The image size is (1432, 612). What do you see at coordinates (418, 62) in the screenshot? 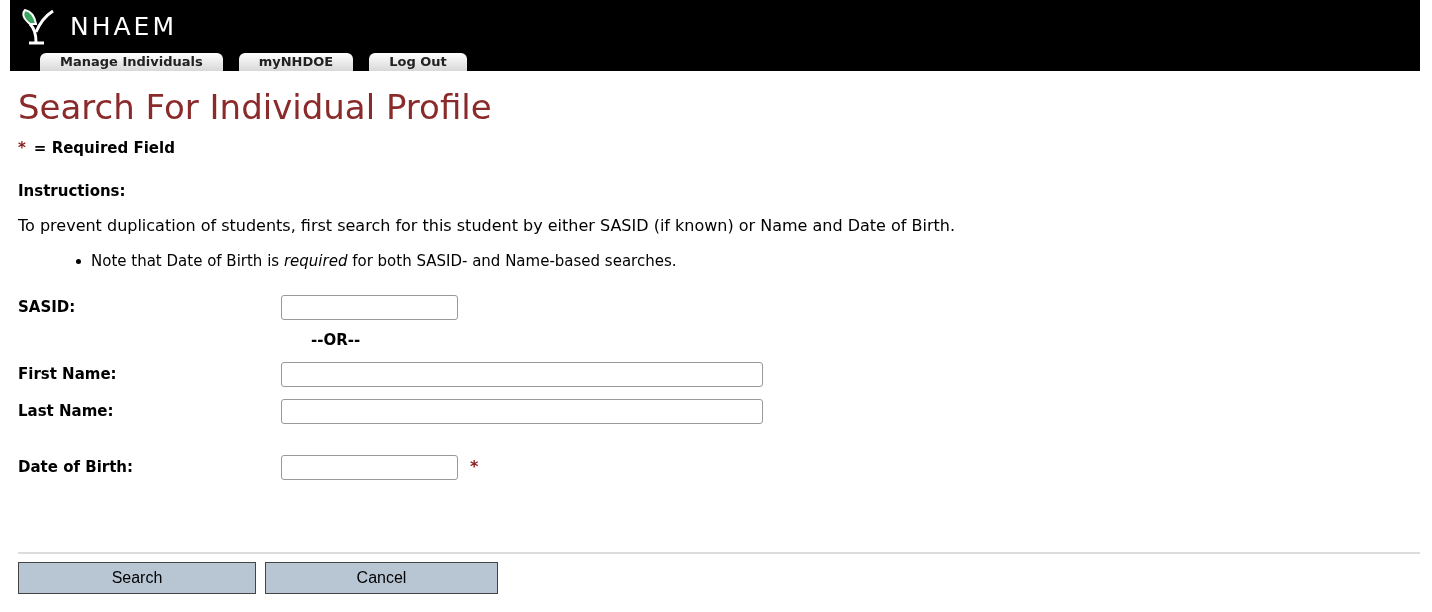
I see `nav-tab: Log Out` at bounding box center [418, 62].